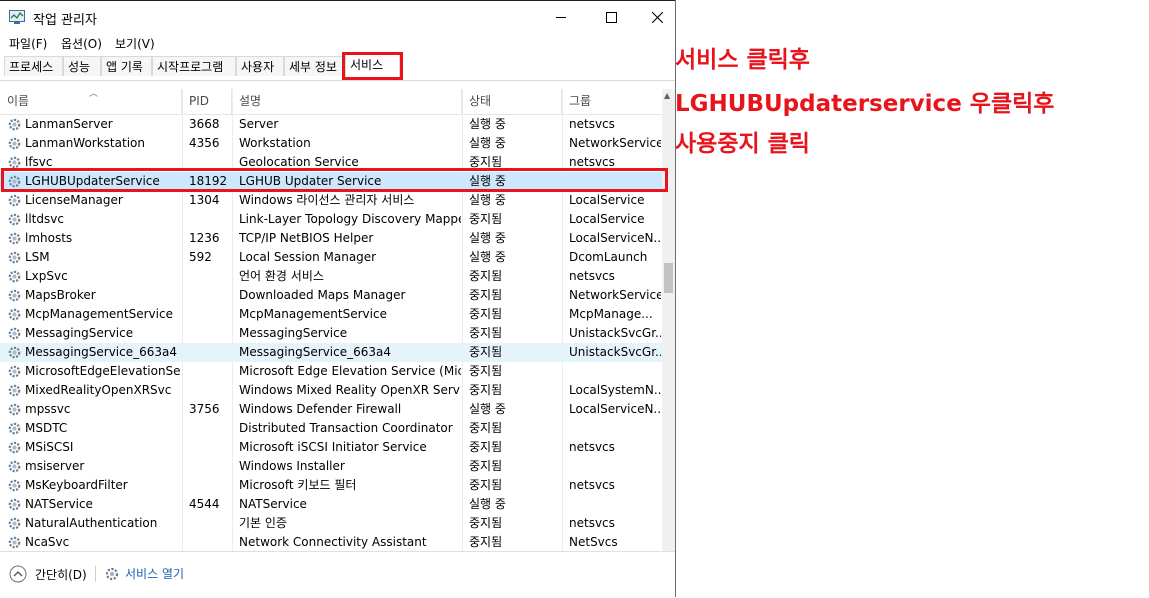  I want to click on menu-options: 옵션(O), so click(81, 43).